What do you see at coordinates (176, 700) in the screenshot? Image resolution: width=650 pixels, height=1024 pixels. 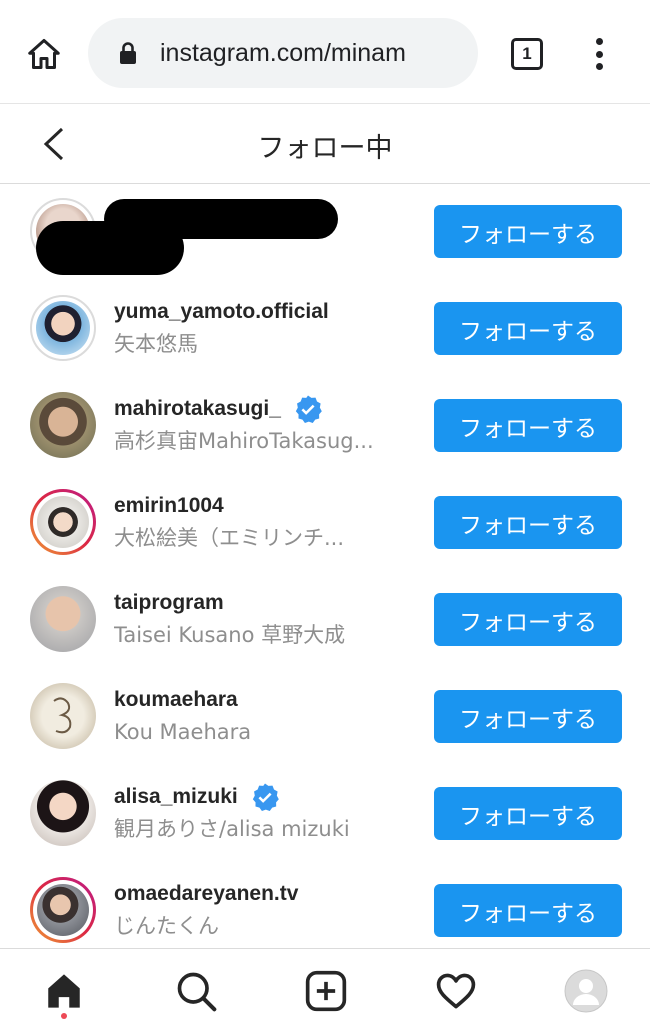 I see `username: koumaehara` at bounding box center [176, 700].